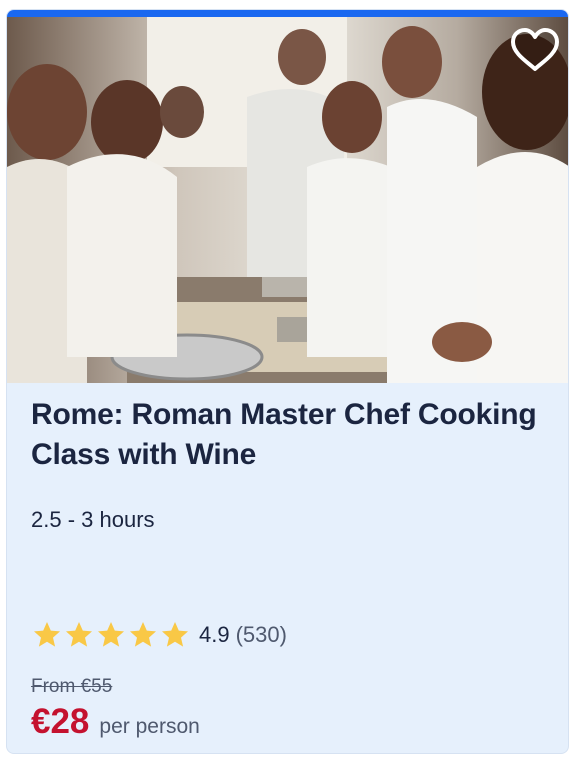 The image size is (573, 759). What do you see at coordinates (93, 519) in the screenshot?
I see `activity-duration: 2.5 - 3 hours` at bounding box center [93, 519].